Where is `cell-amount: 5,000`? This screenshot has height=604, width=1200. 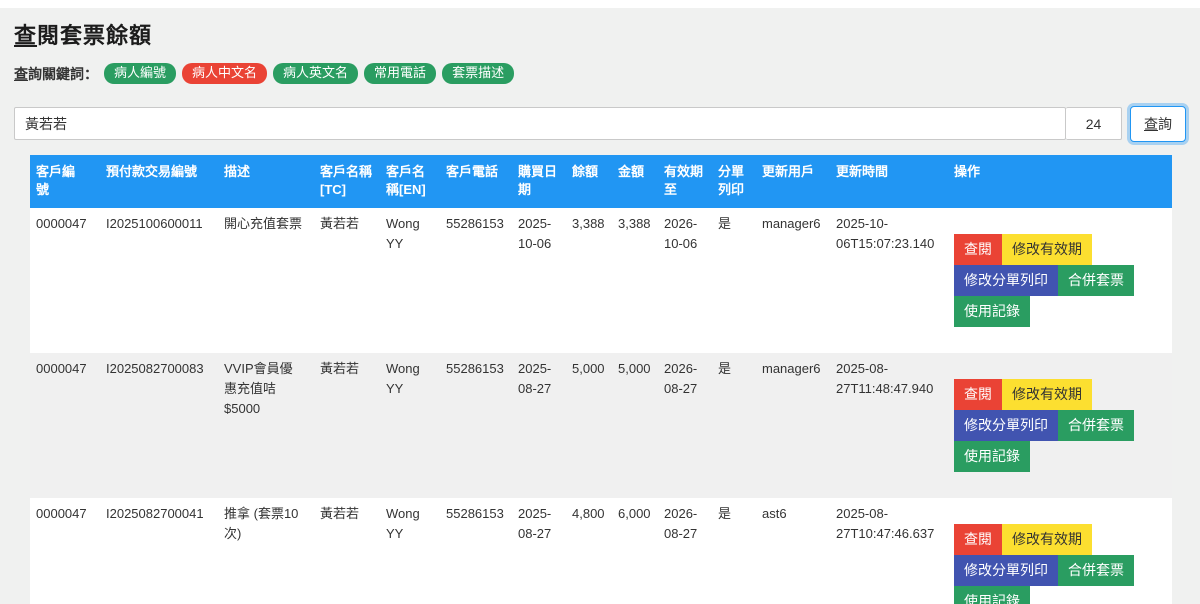
cell-amount: 5,000 is located at coordinates (635, 425).